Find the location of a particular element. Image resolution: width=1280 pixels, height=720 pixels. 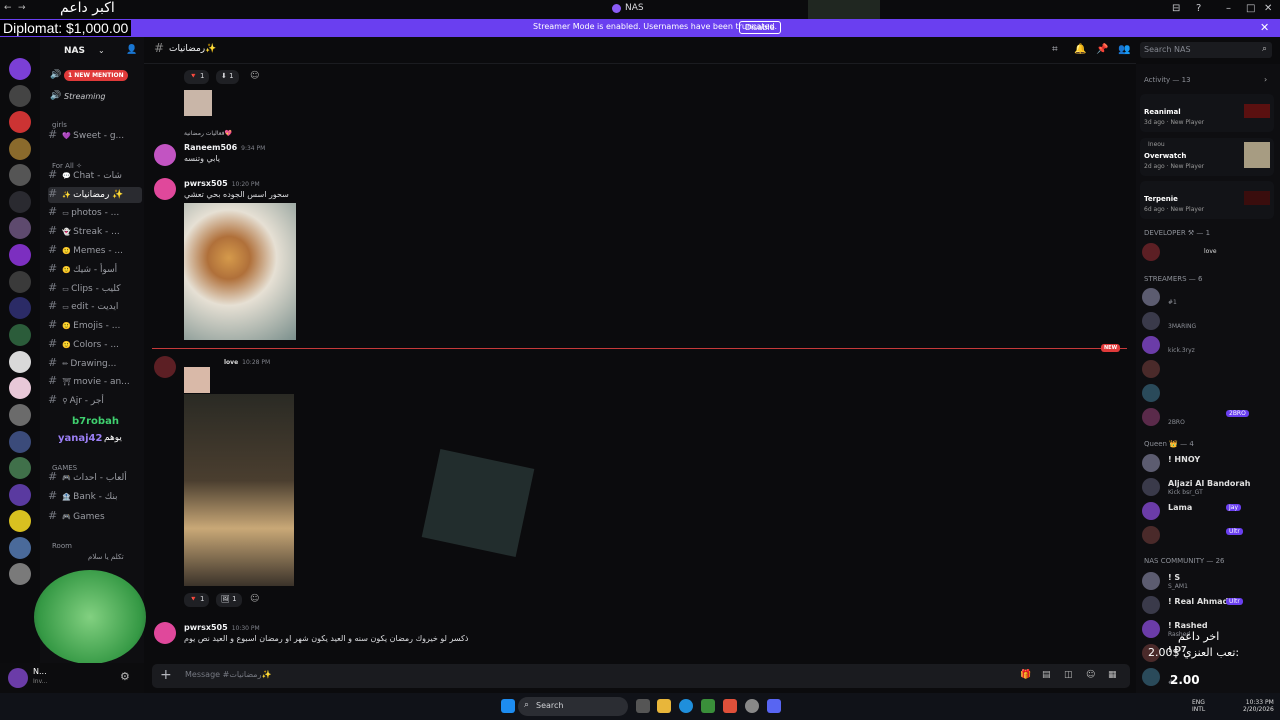

channel-item: # 🎮 Games is located at coordinates (95, 517).